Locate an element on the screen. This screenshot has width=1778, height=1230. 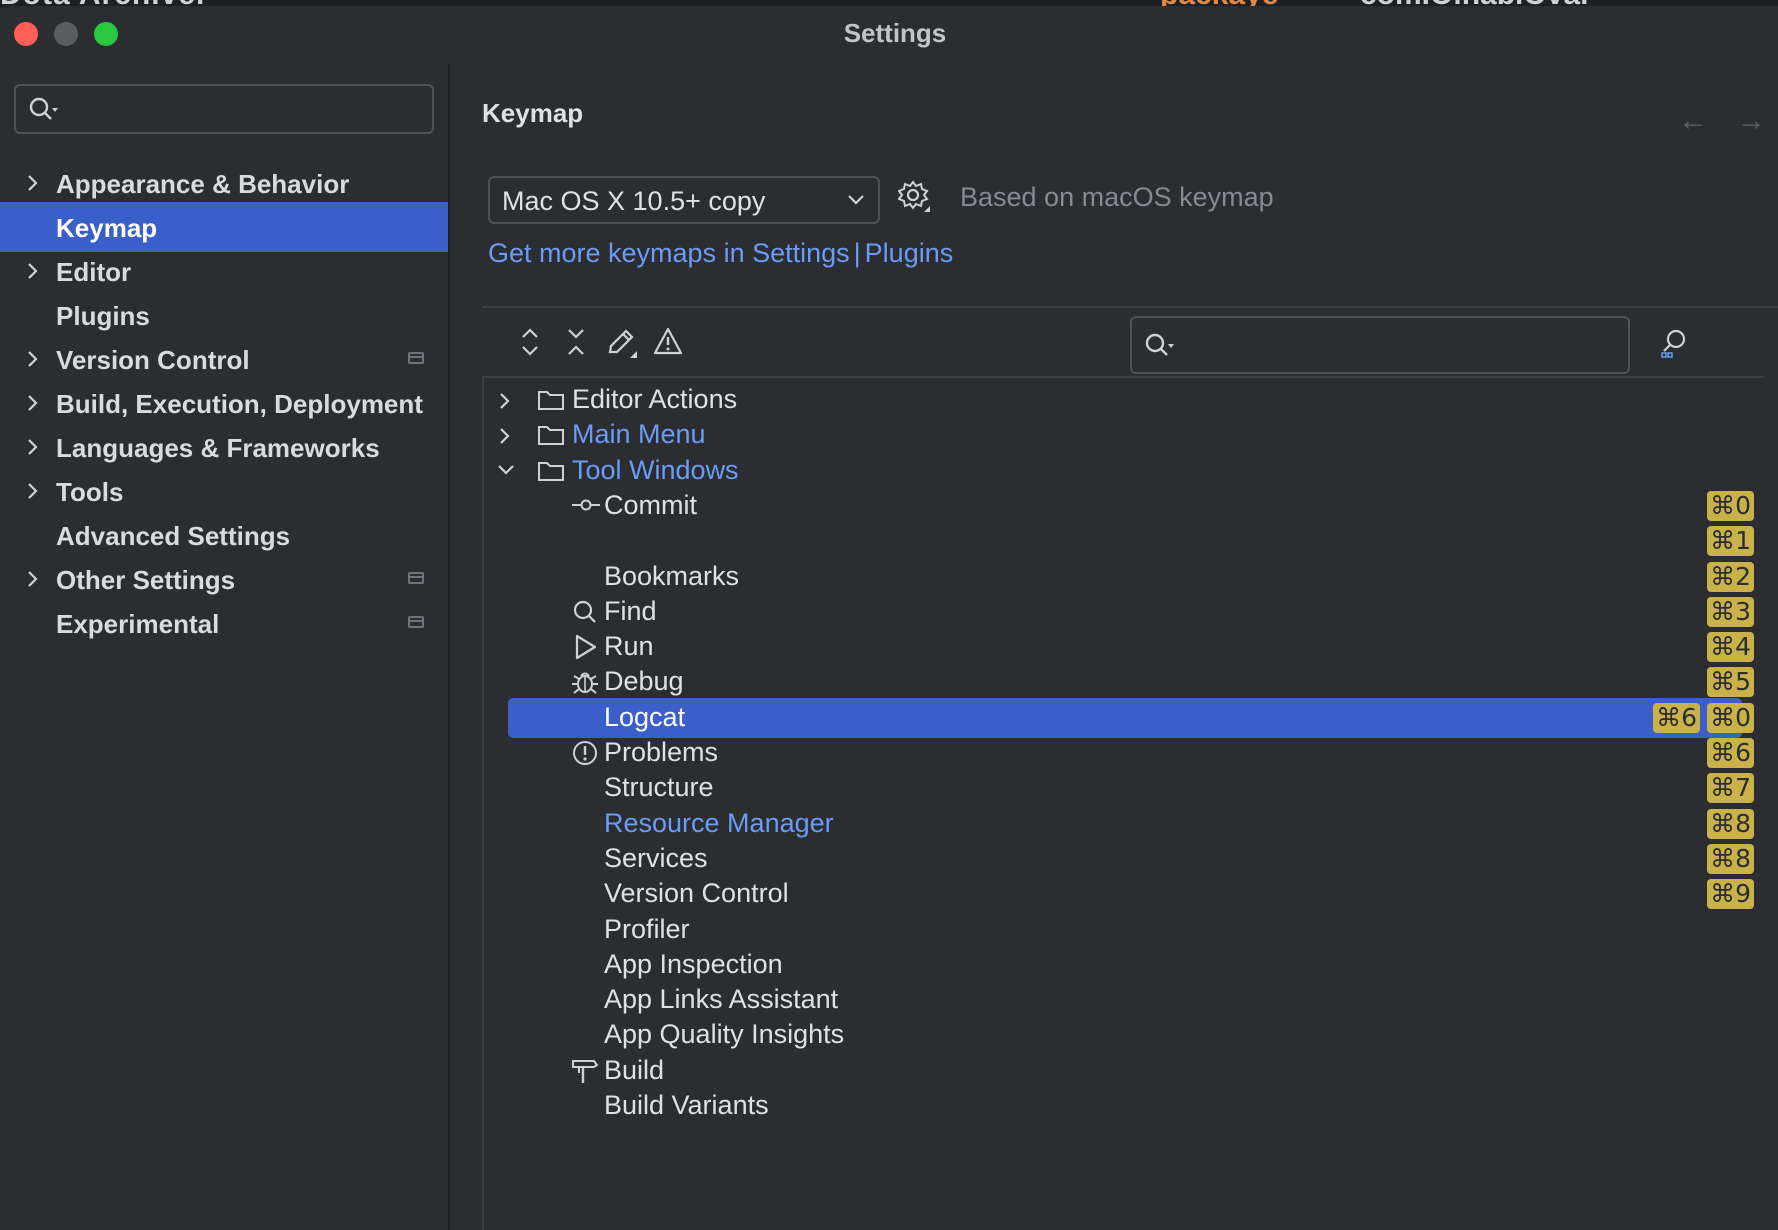
tree-action-row: App Inspection is located at coordinates (1124, 965).